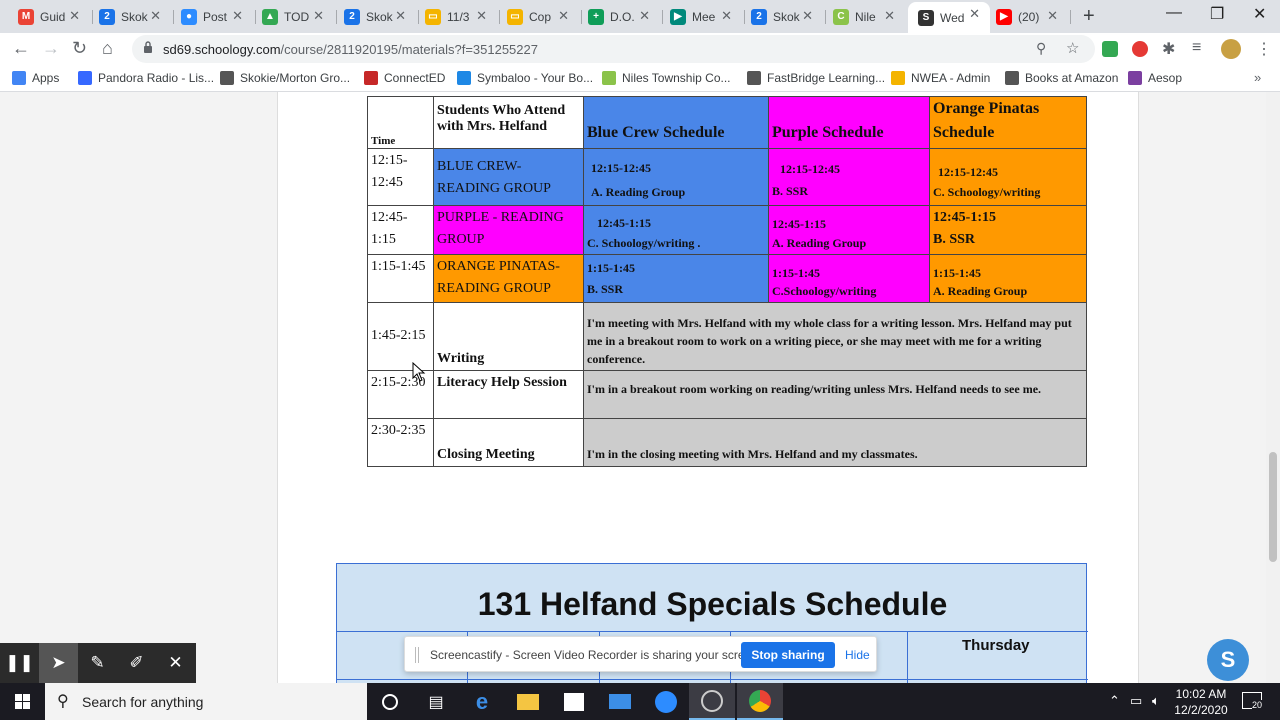 This screenshot has height=720, width=1280. What do you see at coordinates (21, 48) in the screenshot?
I see `back-icon: ←` at bounding box center [21, 48].